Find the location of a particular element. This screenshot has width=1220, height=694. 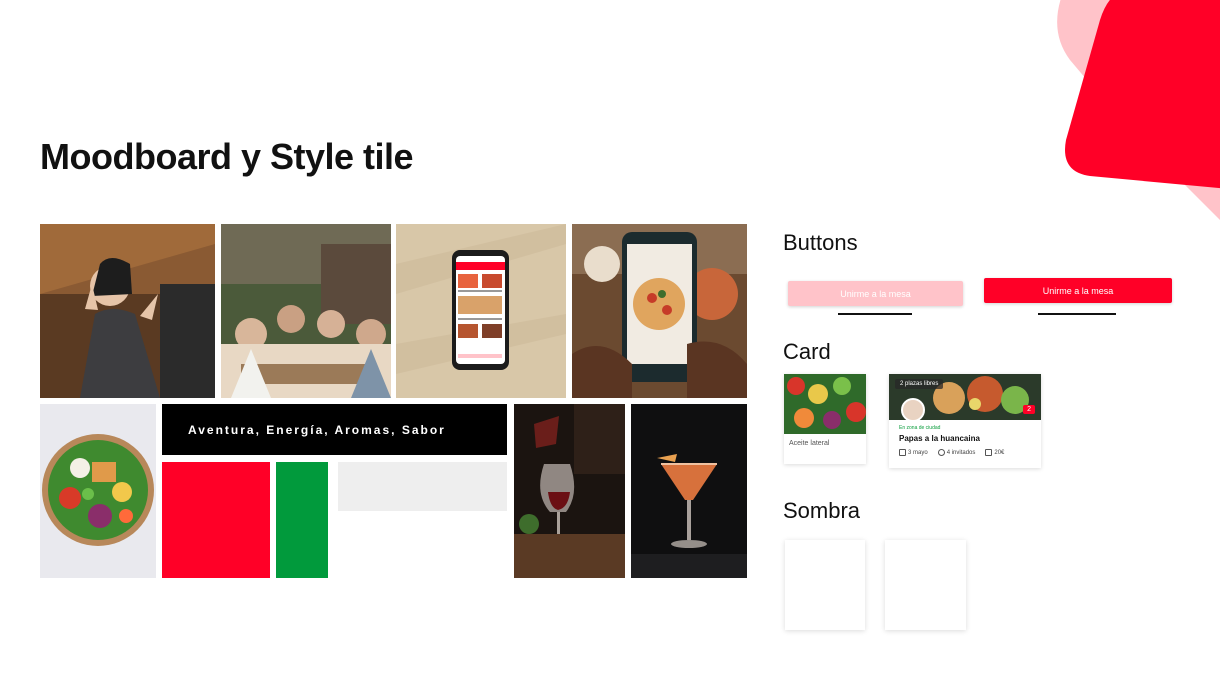

count-badge: 2 is located at coordinates (1029, 409).